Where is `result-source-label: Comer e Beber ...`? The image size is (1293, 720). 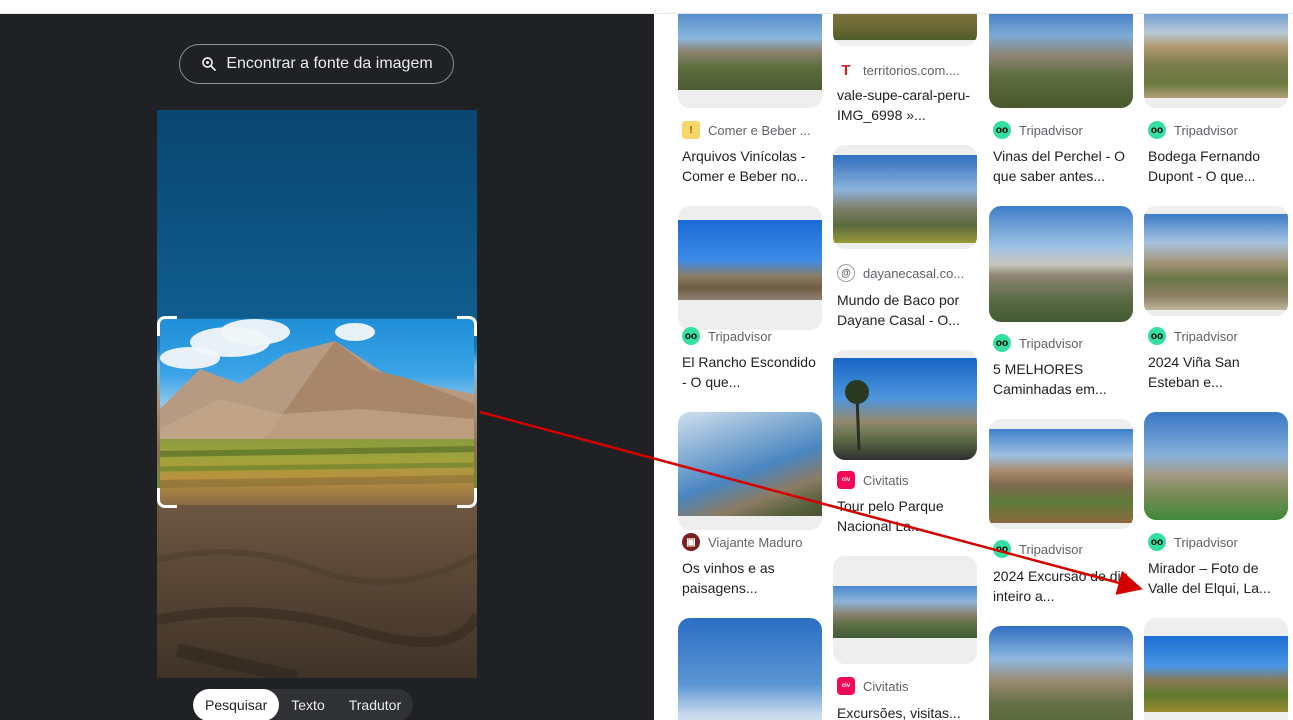
result-source-label: Comer e Beber ... is located at coordinates (759, 130).